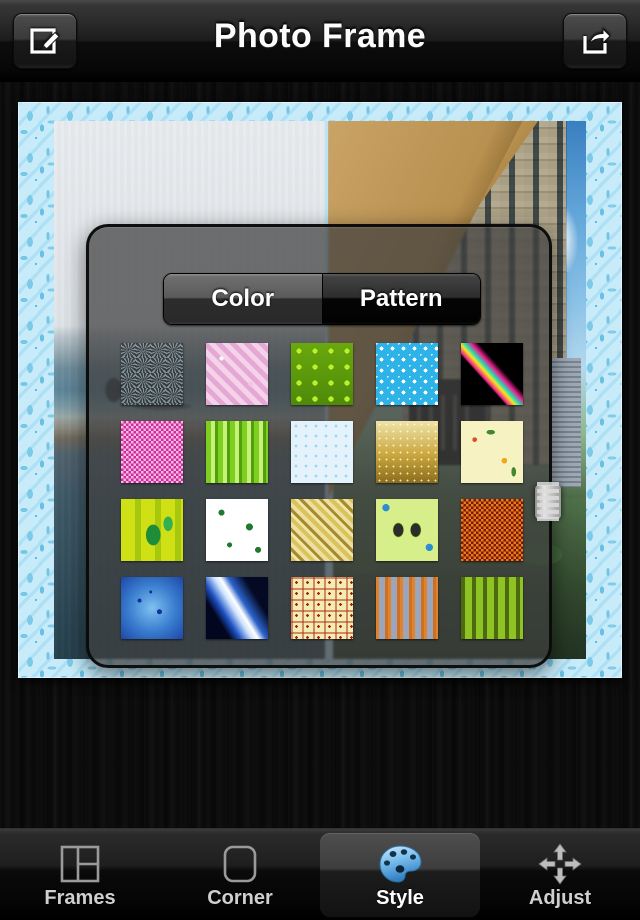  What do you see at coordinates (240, 864) in the screenshot?
I see `rounded-square-icon` at bounding box center [240, 864].